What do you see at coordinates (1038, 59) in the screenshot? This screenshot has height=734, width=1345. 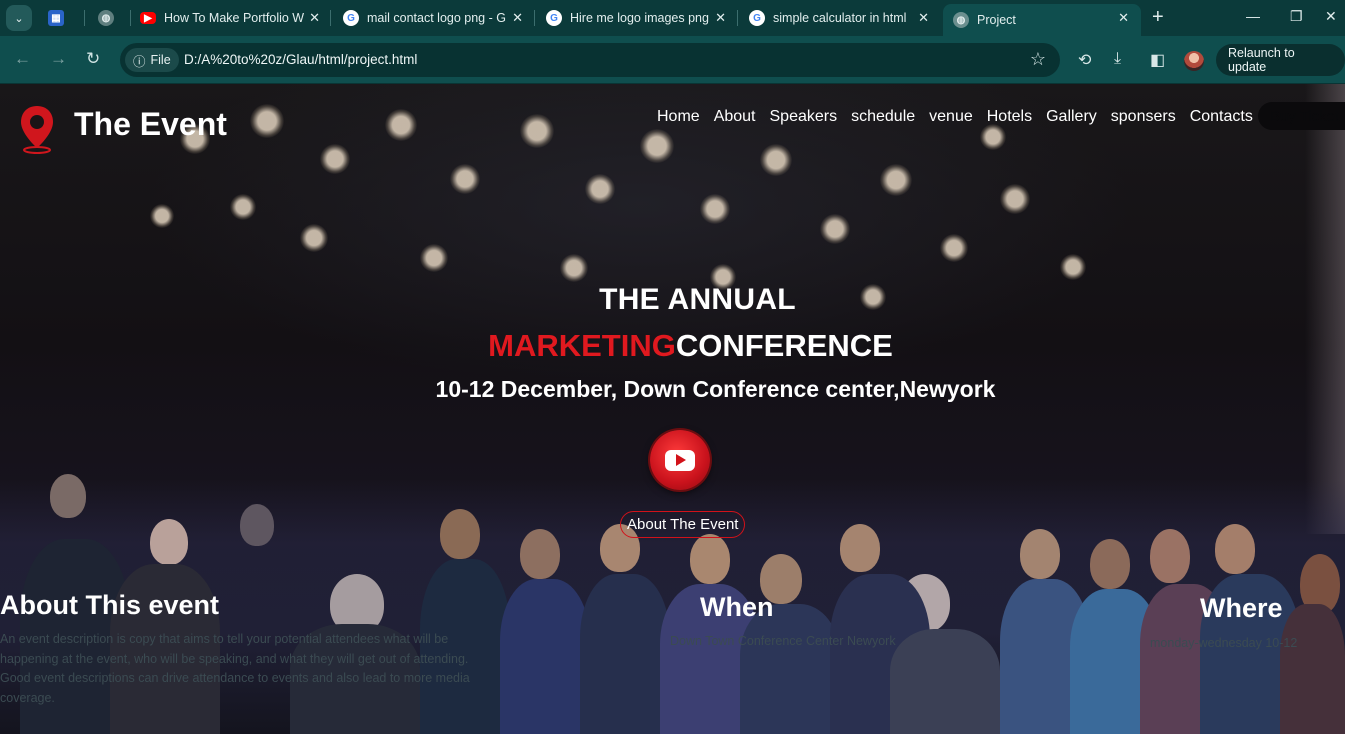 I see `bookmark-star-icon: ☆` at bounding box center [1038, 59].